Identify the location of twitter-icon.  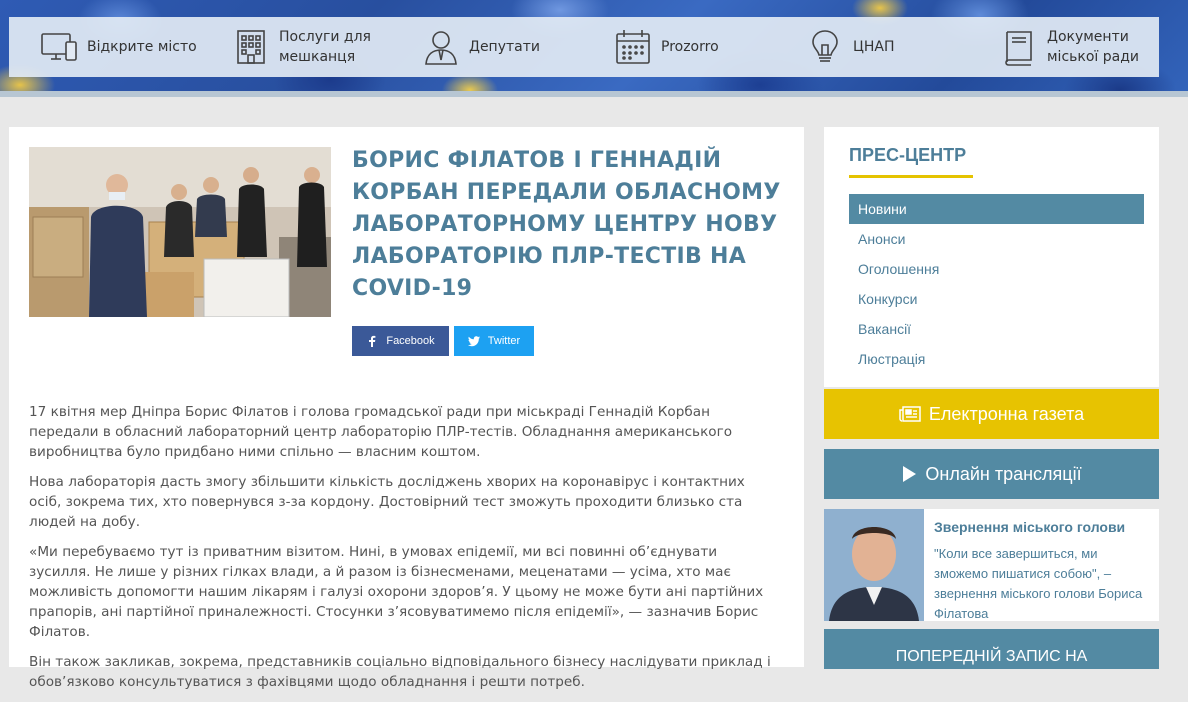
(473, 341).